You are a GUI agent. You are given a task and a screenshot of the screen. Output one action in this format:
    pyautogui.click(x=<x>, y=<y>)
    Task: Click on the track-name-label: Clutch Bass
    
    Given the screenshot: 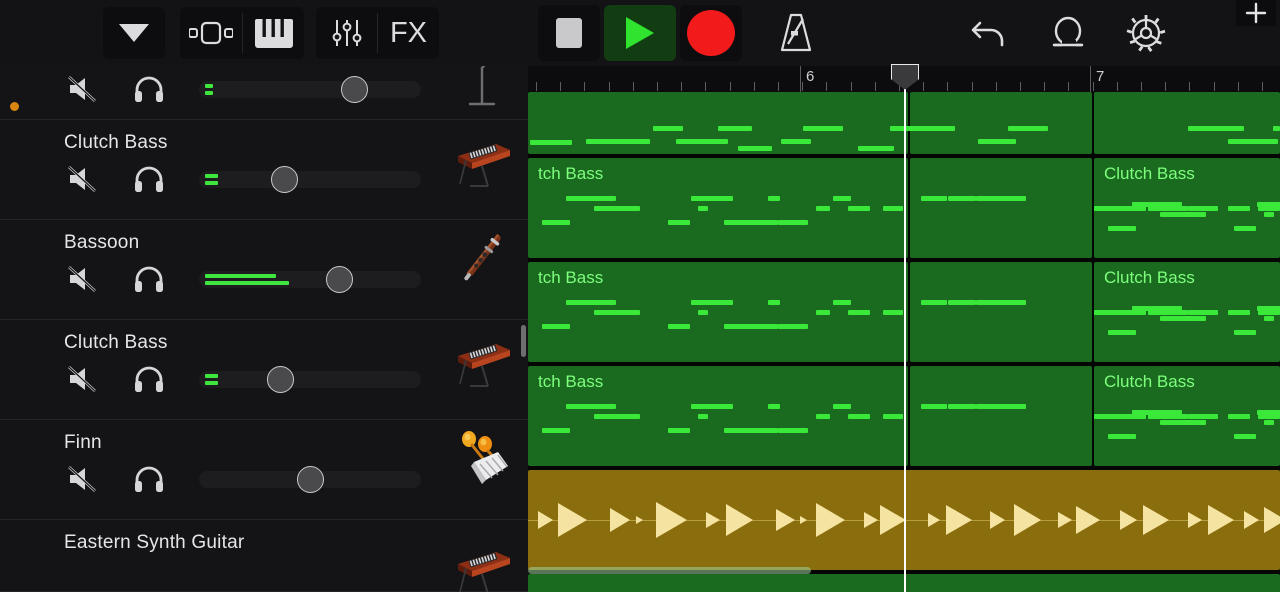 What is the action you would take?
    pyautogui.click(x=116, y=142)
    